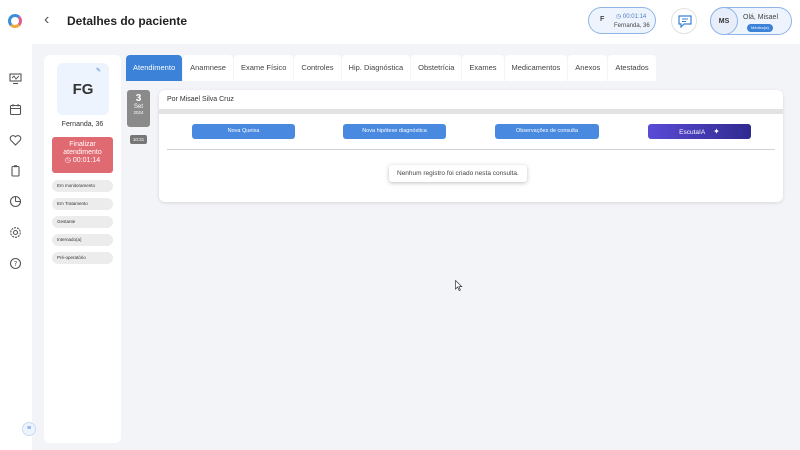  What do you see at coordinates (761, 17) in the screenshot?
I see `user-greeting: Olá, Misael` at bounding box center [761, 17].